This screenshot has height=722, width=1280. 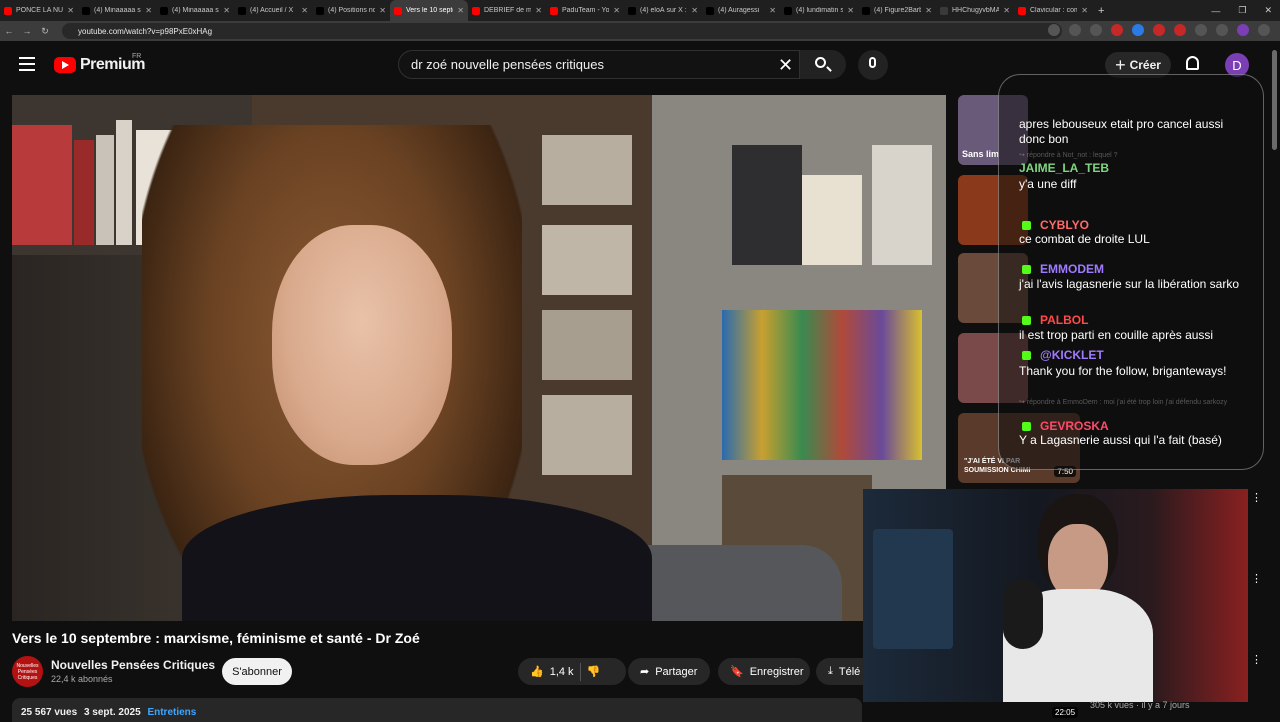 What do you see at coordinates (819, 10) in the screenshot?
I see `browser-tab: (4) lundimatin su ✕` at bounding box center [819, 10].